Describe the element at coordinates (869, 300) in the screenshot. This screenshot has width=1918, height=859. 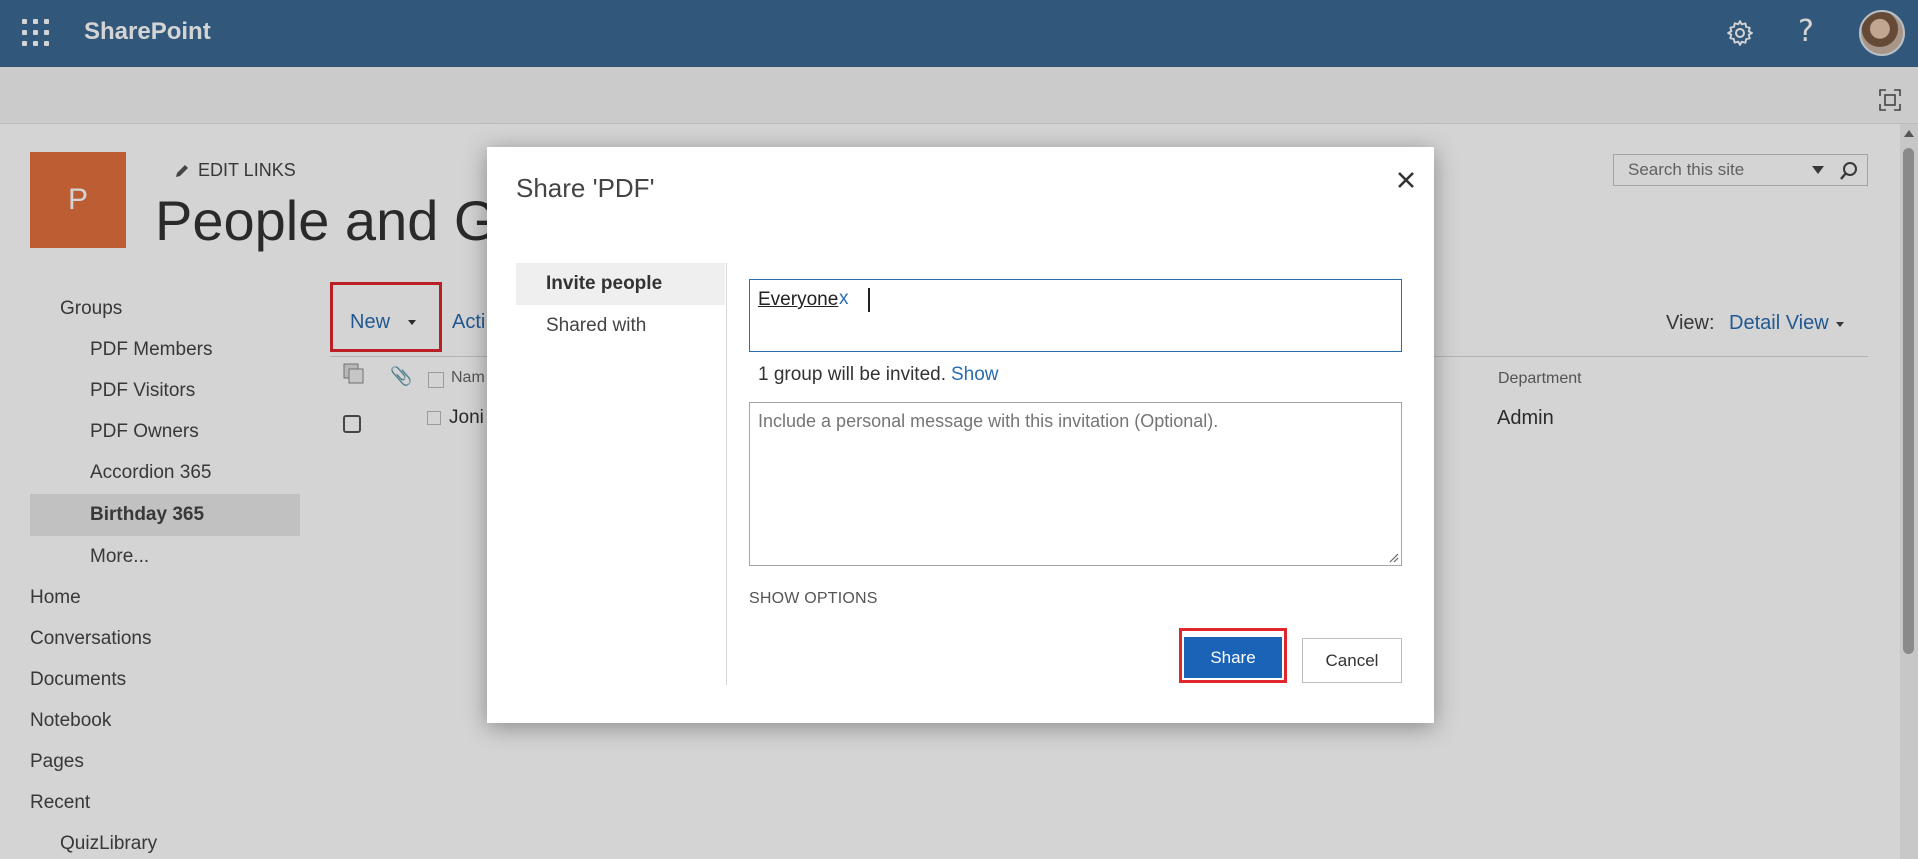
I see `text-cursor` at that location.